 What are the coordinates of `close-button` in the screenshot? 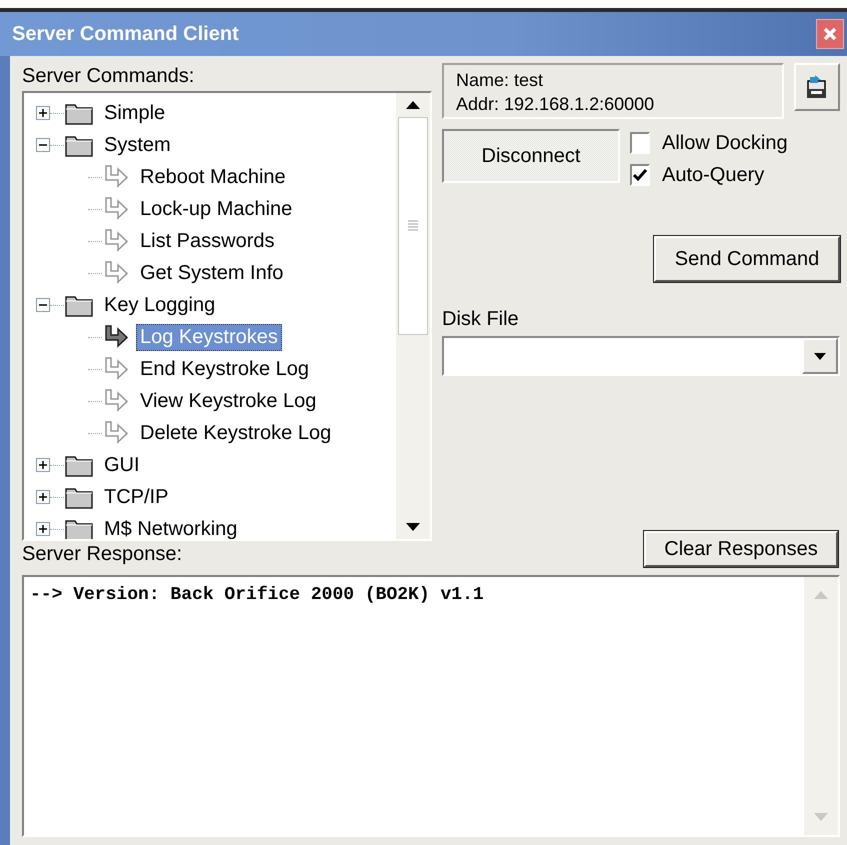 It's located at (830, 34).